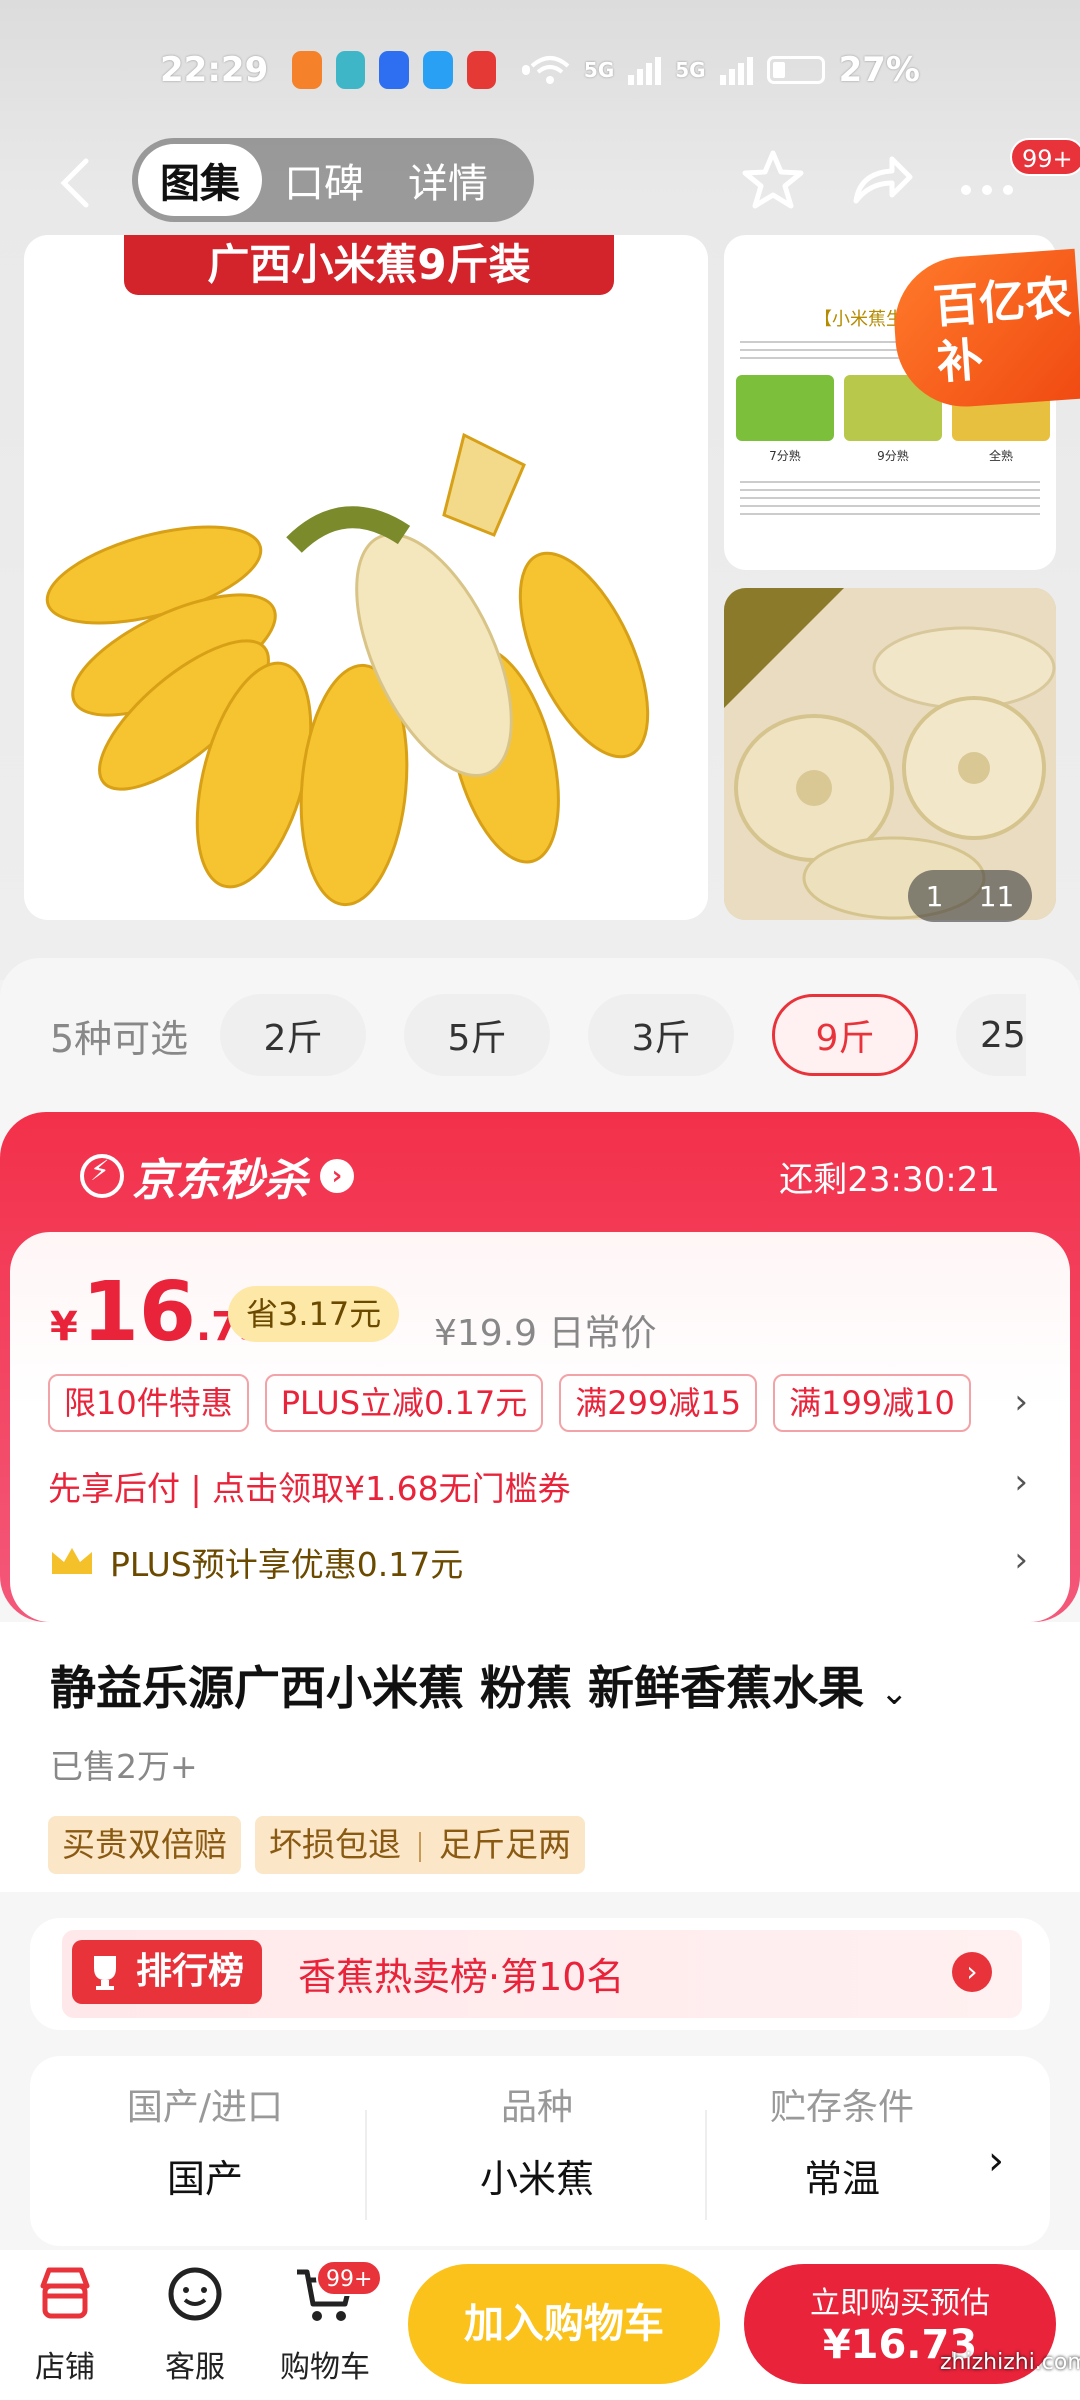 The image size is (1080, 2400). Describe the element at coordinates (200, 180) in the screenshot. I see `tab-gallery: 图集` at that location.